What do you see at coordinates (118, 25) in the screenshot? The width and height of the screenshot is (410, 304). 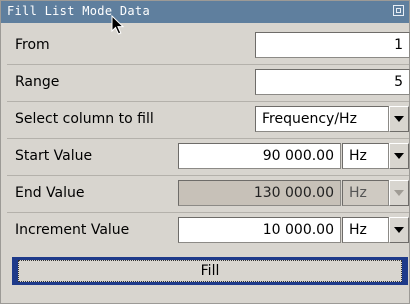 I see `mouse-cursor-icon` at bounding box center [118, 25].